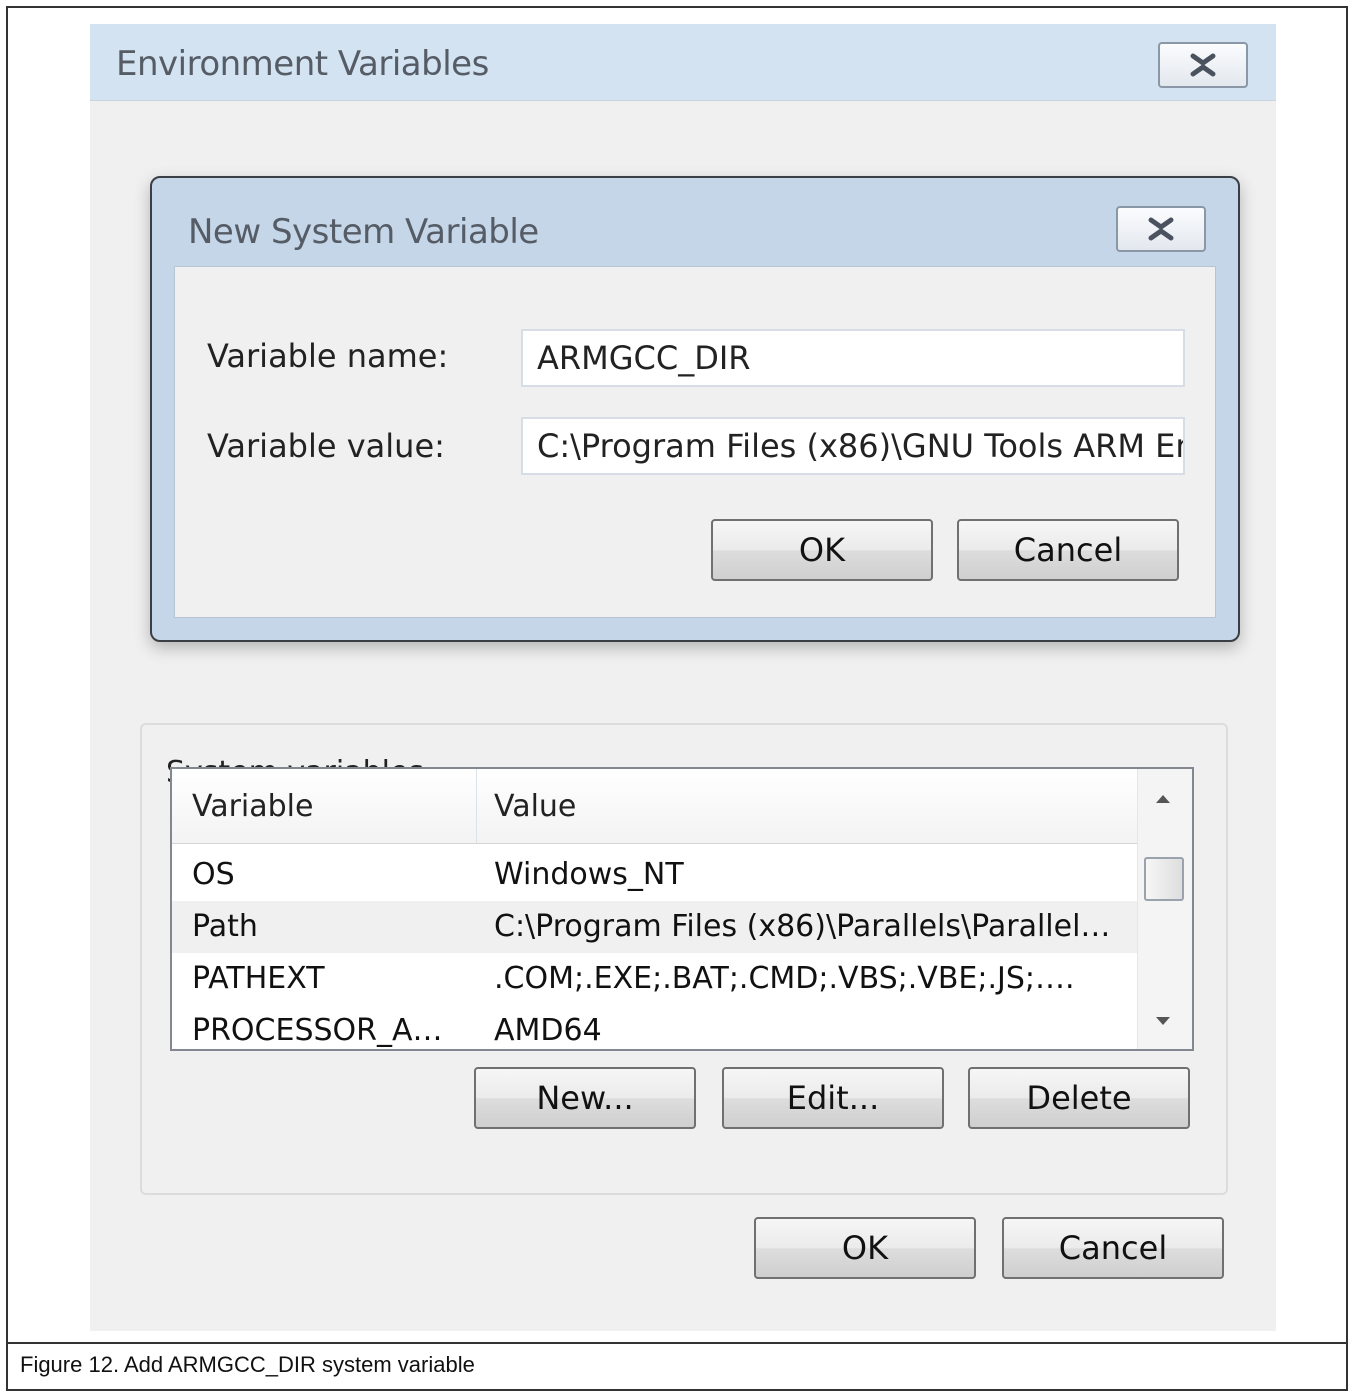 The height and width of the screenshot is (1397, 1354). I want to click on table-row: OS Windows_NT, so click(655, 875).